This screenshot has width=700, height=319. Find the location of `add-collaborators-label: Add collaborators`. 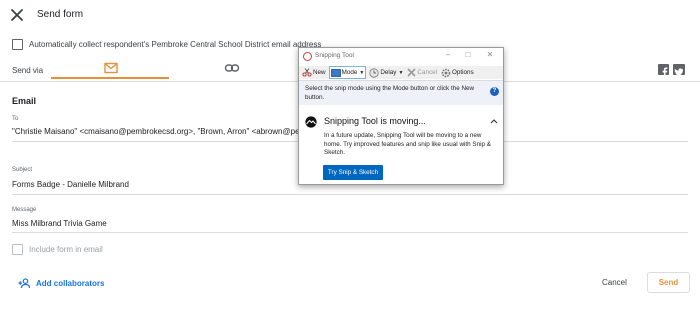

add-collaborators-label: Add collaborators is located at coordinates (70, 283).